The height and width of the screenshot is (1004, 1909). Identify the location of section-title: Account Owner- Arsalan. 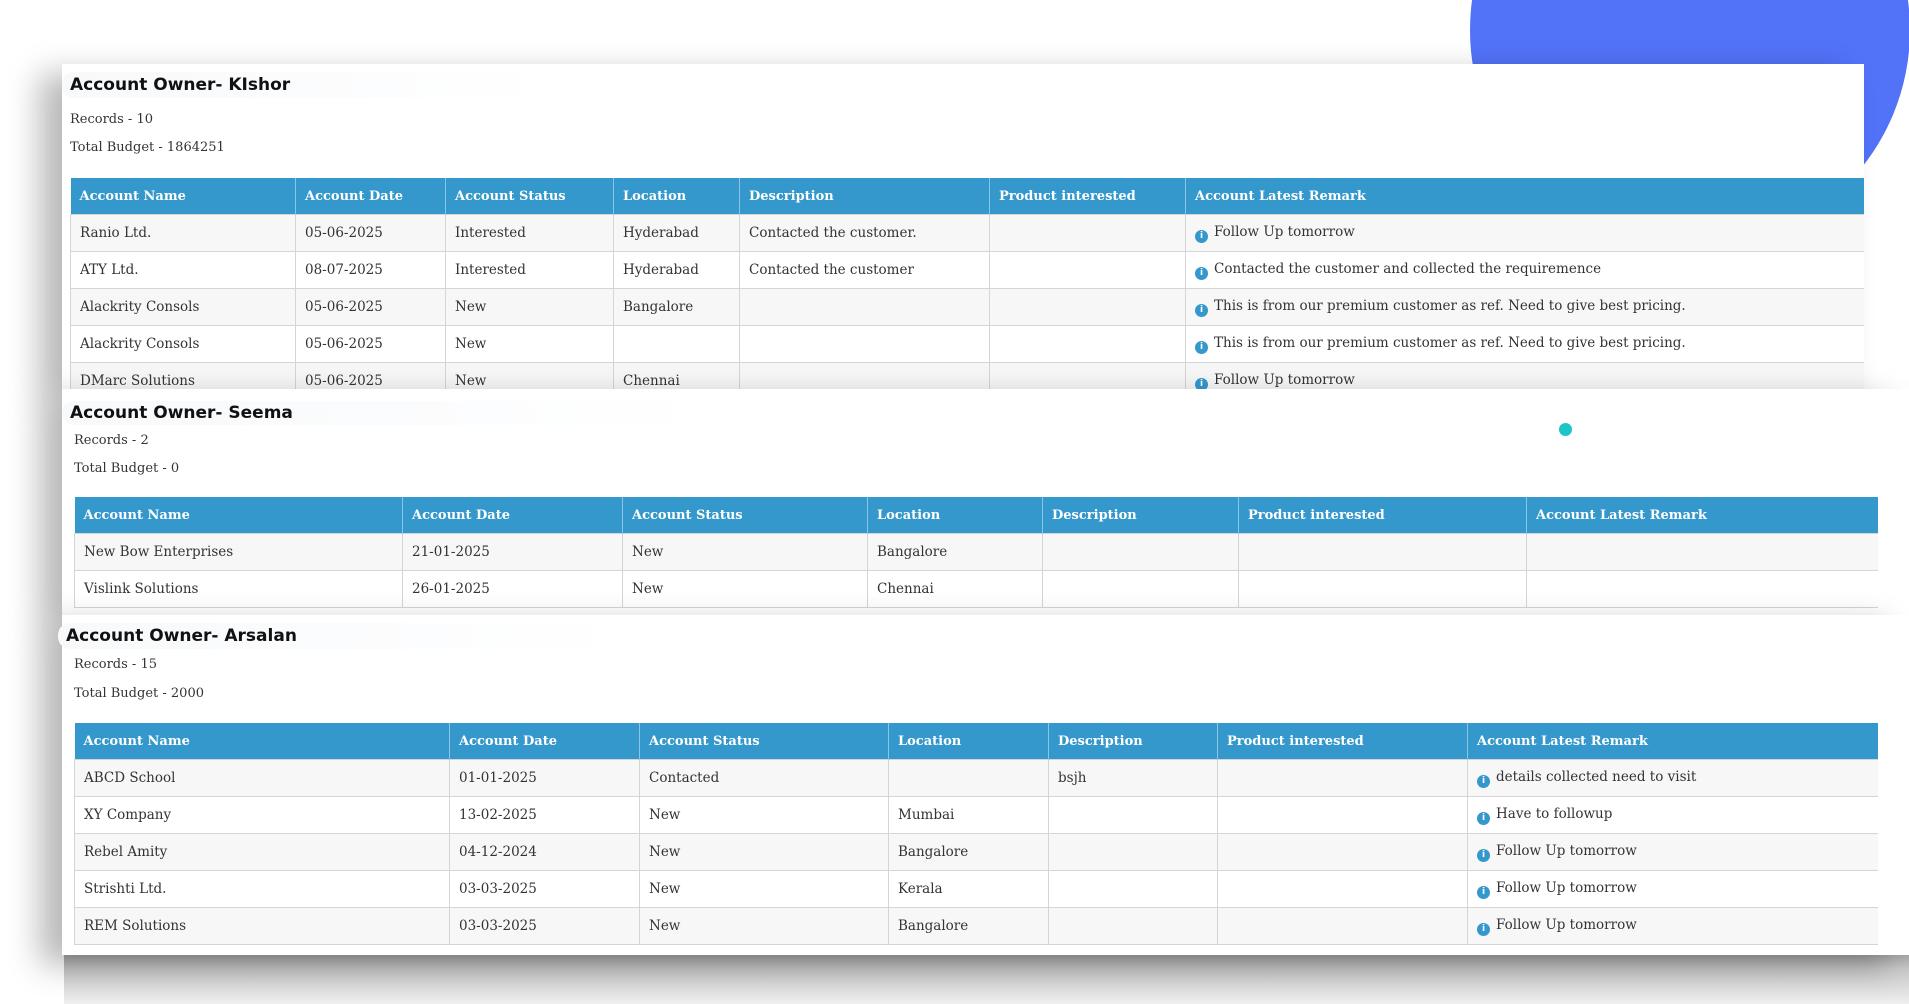
(341, 636).